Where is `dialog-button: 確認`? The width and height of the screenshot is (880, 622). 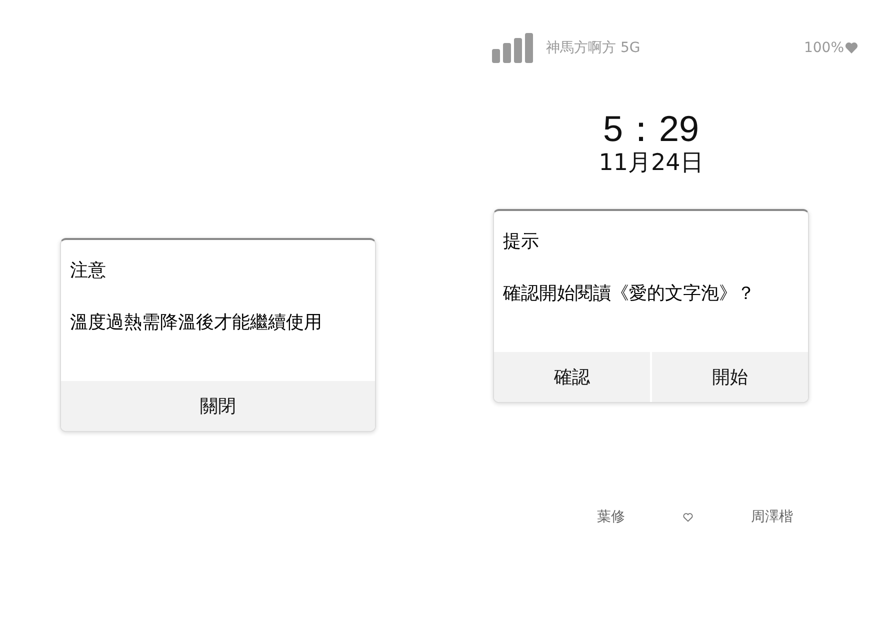 dialog-button: 確認 is located at coordinates (572, 377).